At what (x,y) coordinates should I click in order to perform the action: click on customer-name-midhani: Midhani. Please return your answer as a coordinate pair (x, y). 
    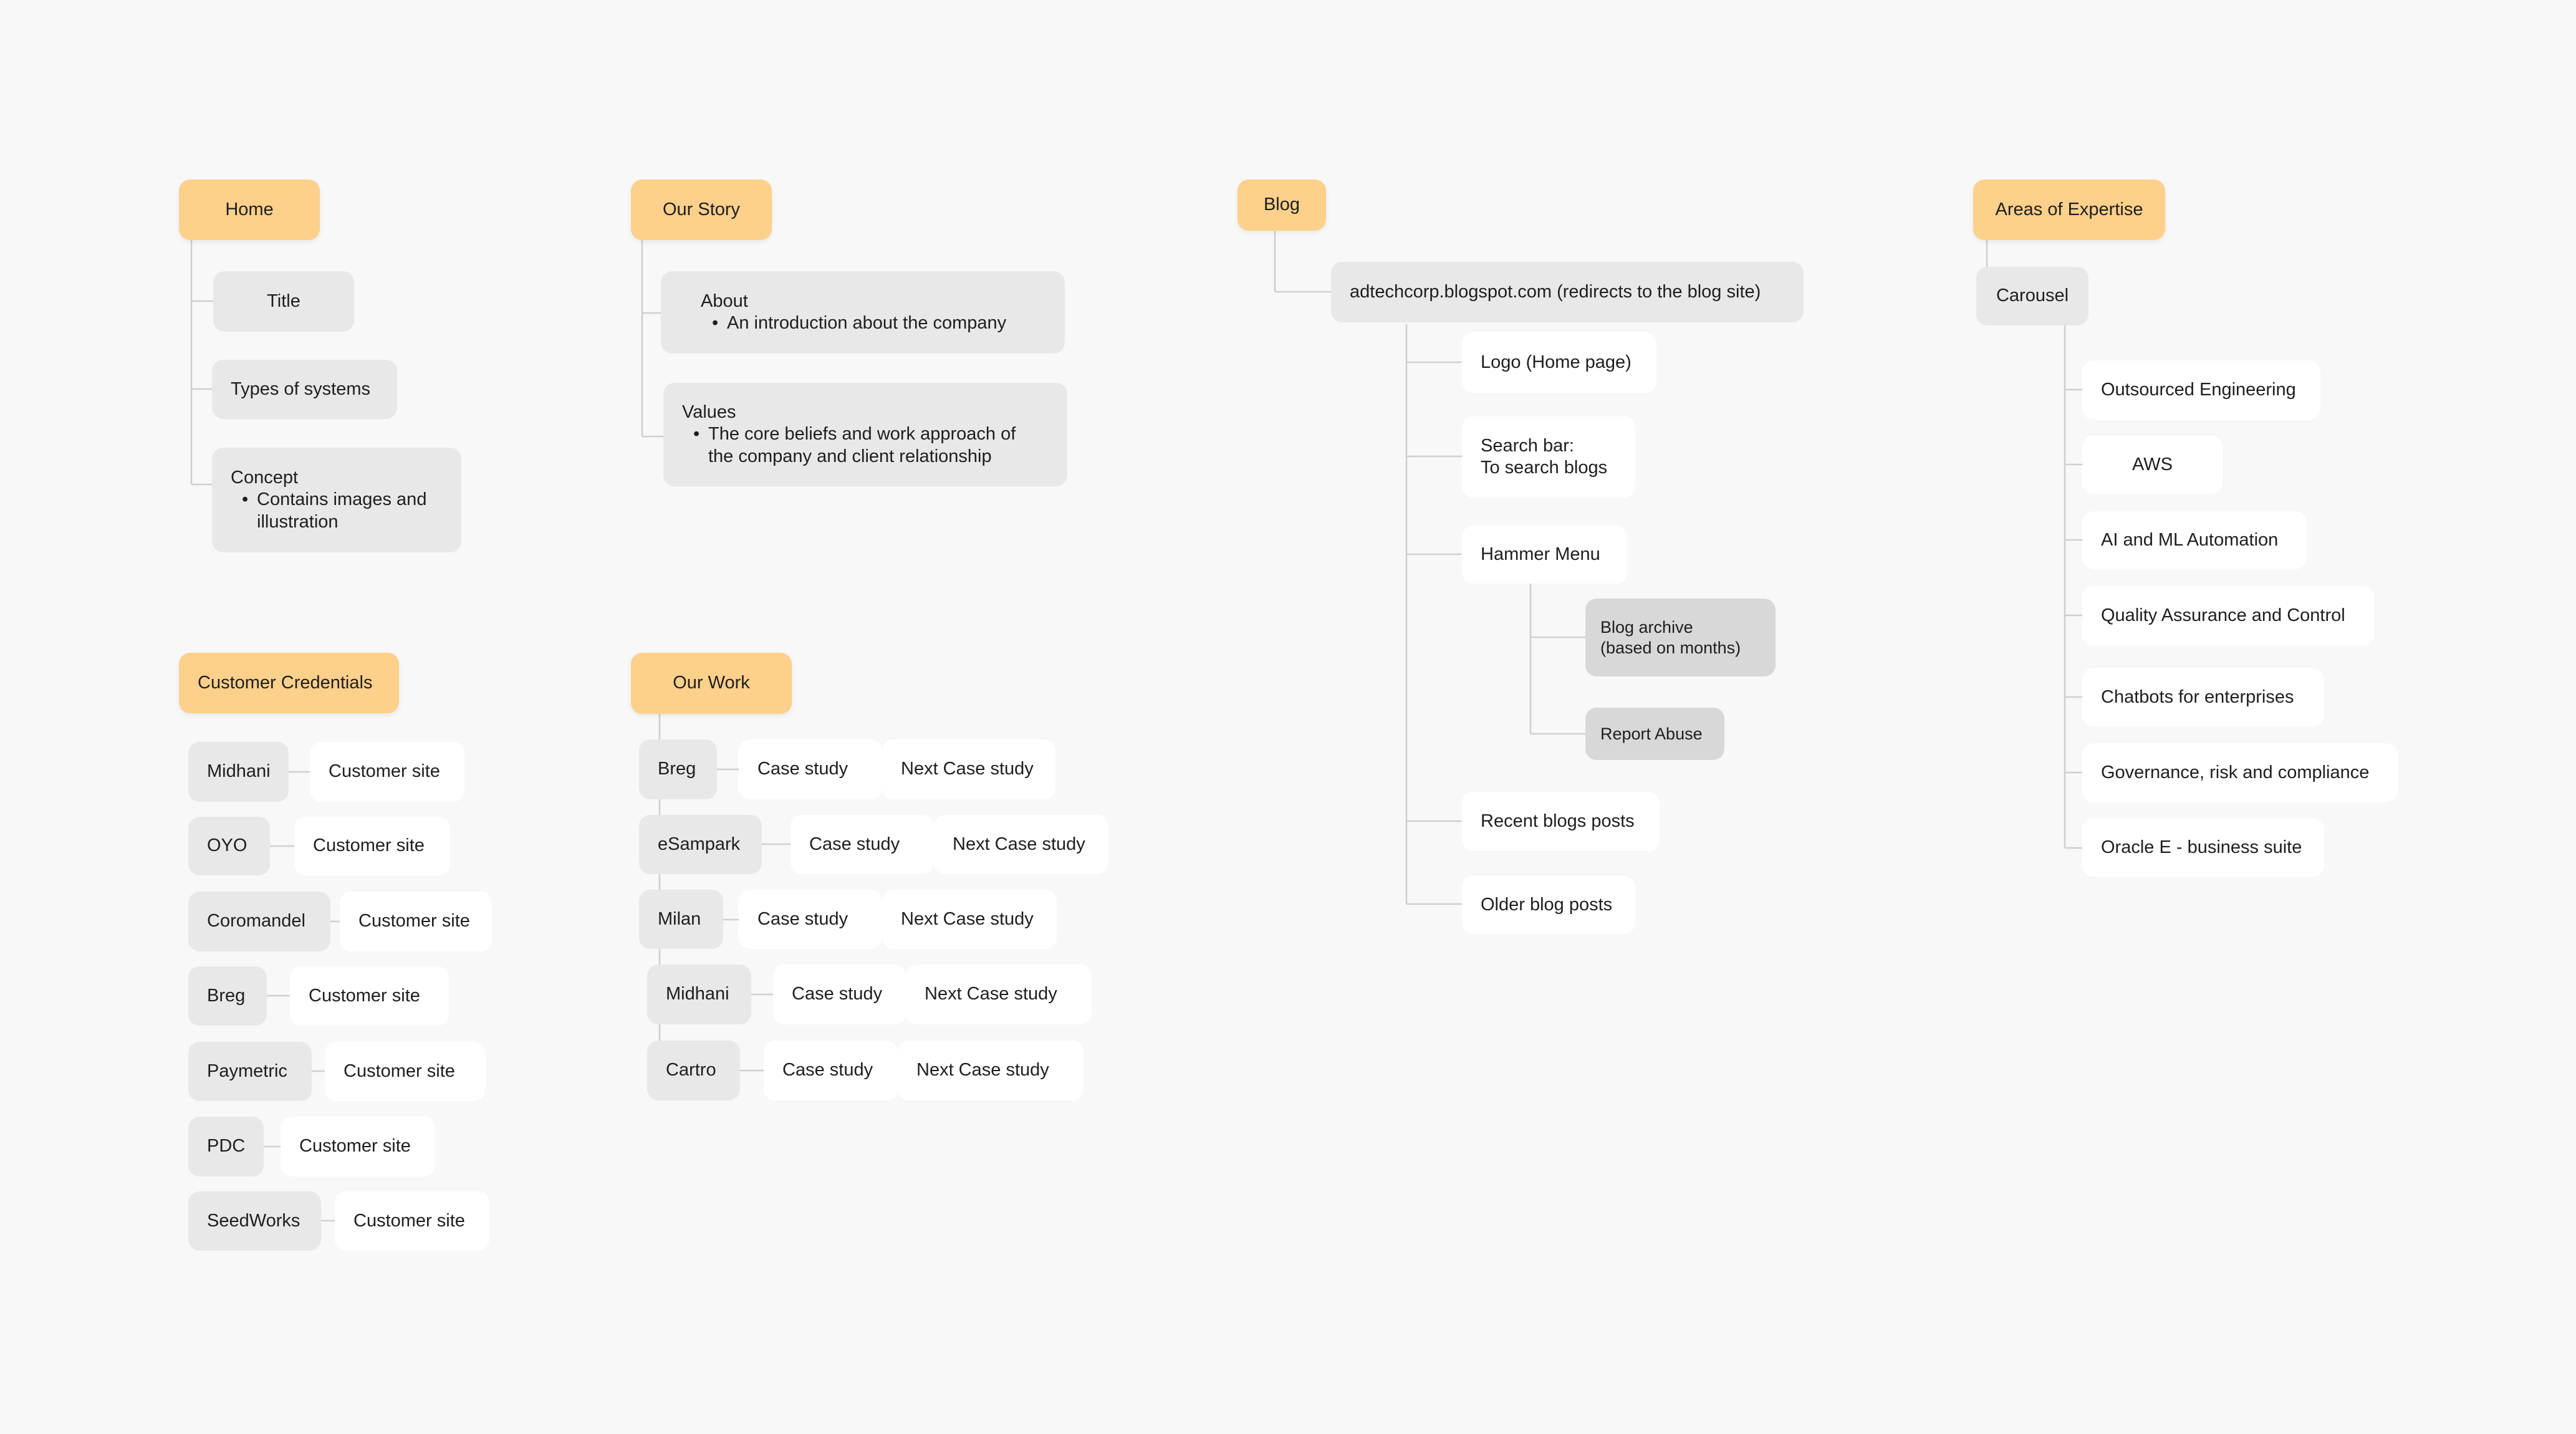
    Looking at the image, I should click on (238, 772).